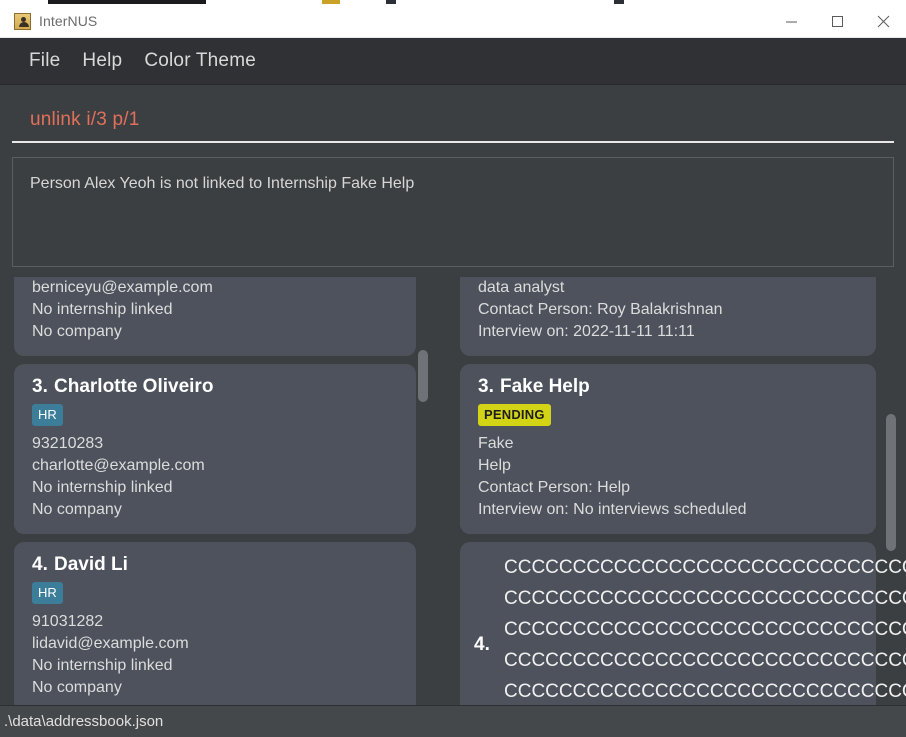 This screenshot has height=737, width=906. What do you see at coordinates (423, 491) in the screenshot?
I see `person-list-scrollbar` at bounding box center [423, 491].